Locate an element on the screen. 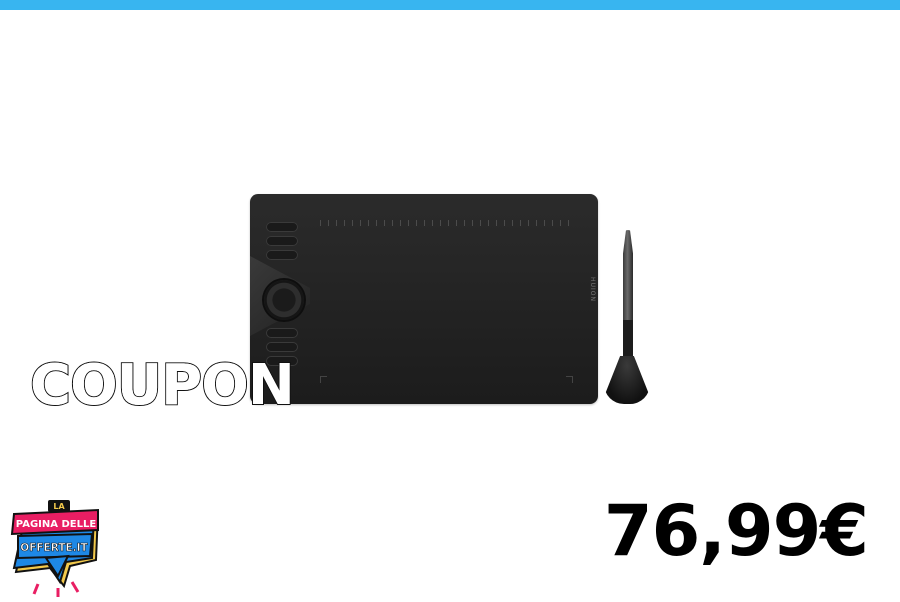  drawing-tablet: HUION is located at coordinates (424, 299).